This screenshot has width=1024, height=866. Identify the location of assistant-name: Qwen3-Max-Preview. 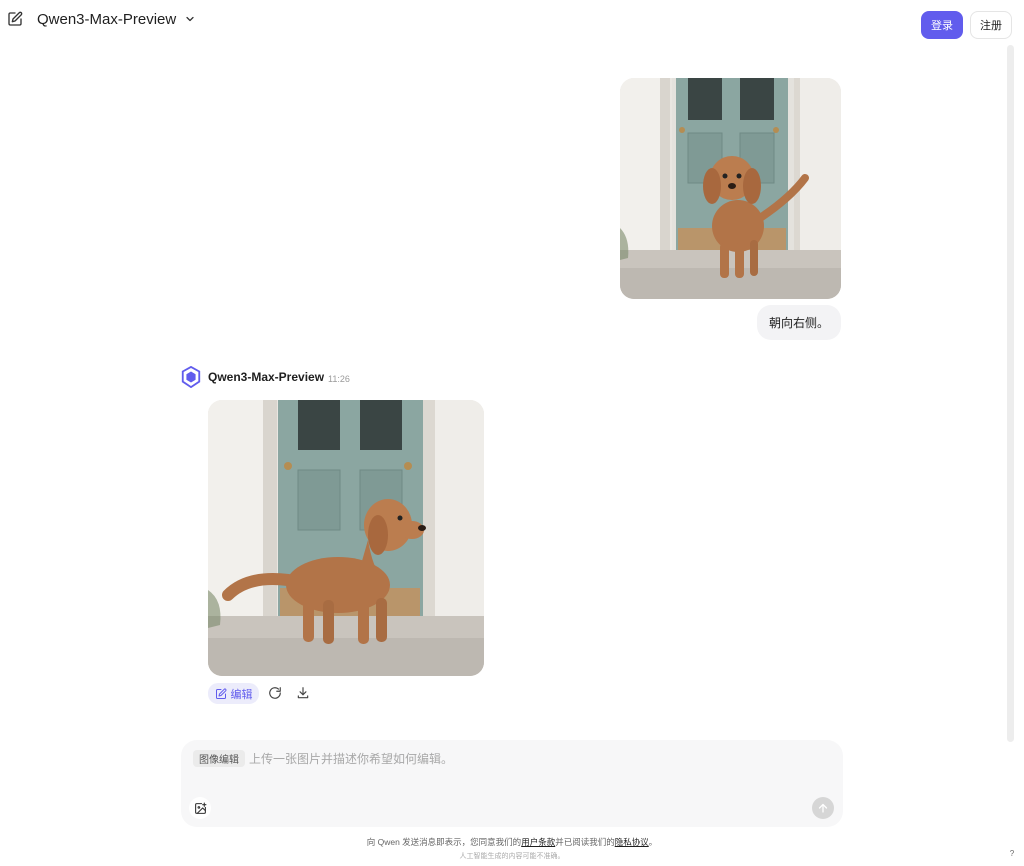
(266, 377).